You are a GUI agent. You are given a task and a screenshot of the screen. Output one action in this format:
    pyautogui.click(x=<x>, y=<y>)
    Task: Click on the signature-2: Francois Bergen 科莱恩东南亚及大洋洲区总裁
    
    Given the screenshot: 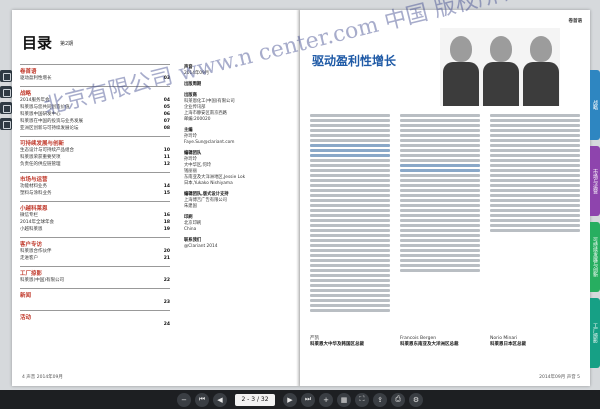 What is the action you would take?
    pyautogui.click(x=429, y=341)
    